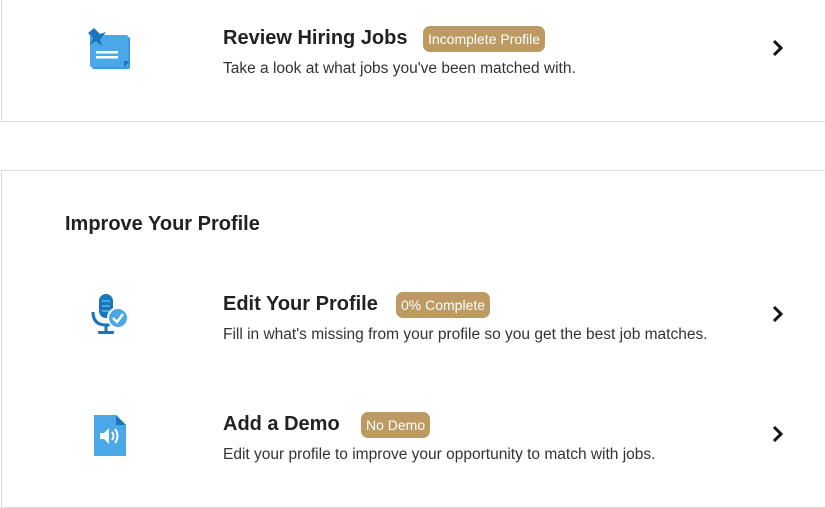 This screenshot has height=508, width=825. What do you see at coordinates (484, 39) in the screenshot?
I see `incomplete-profile-badge: Incomplete Profile` at bounding box center [484, 39].